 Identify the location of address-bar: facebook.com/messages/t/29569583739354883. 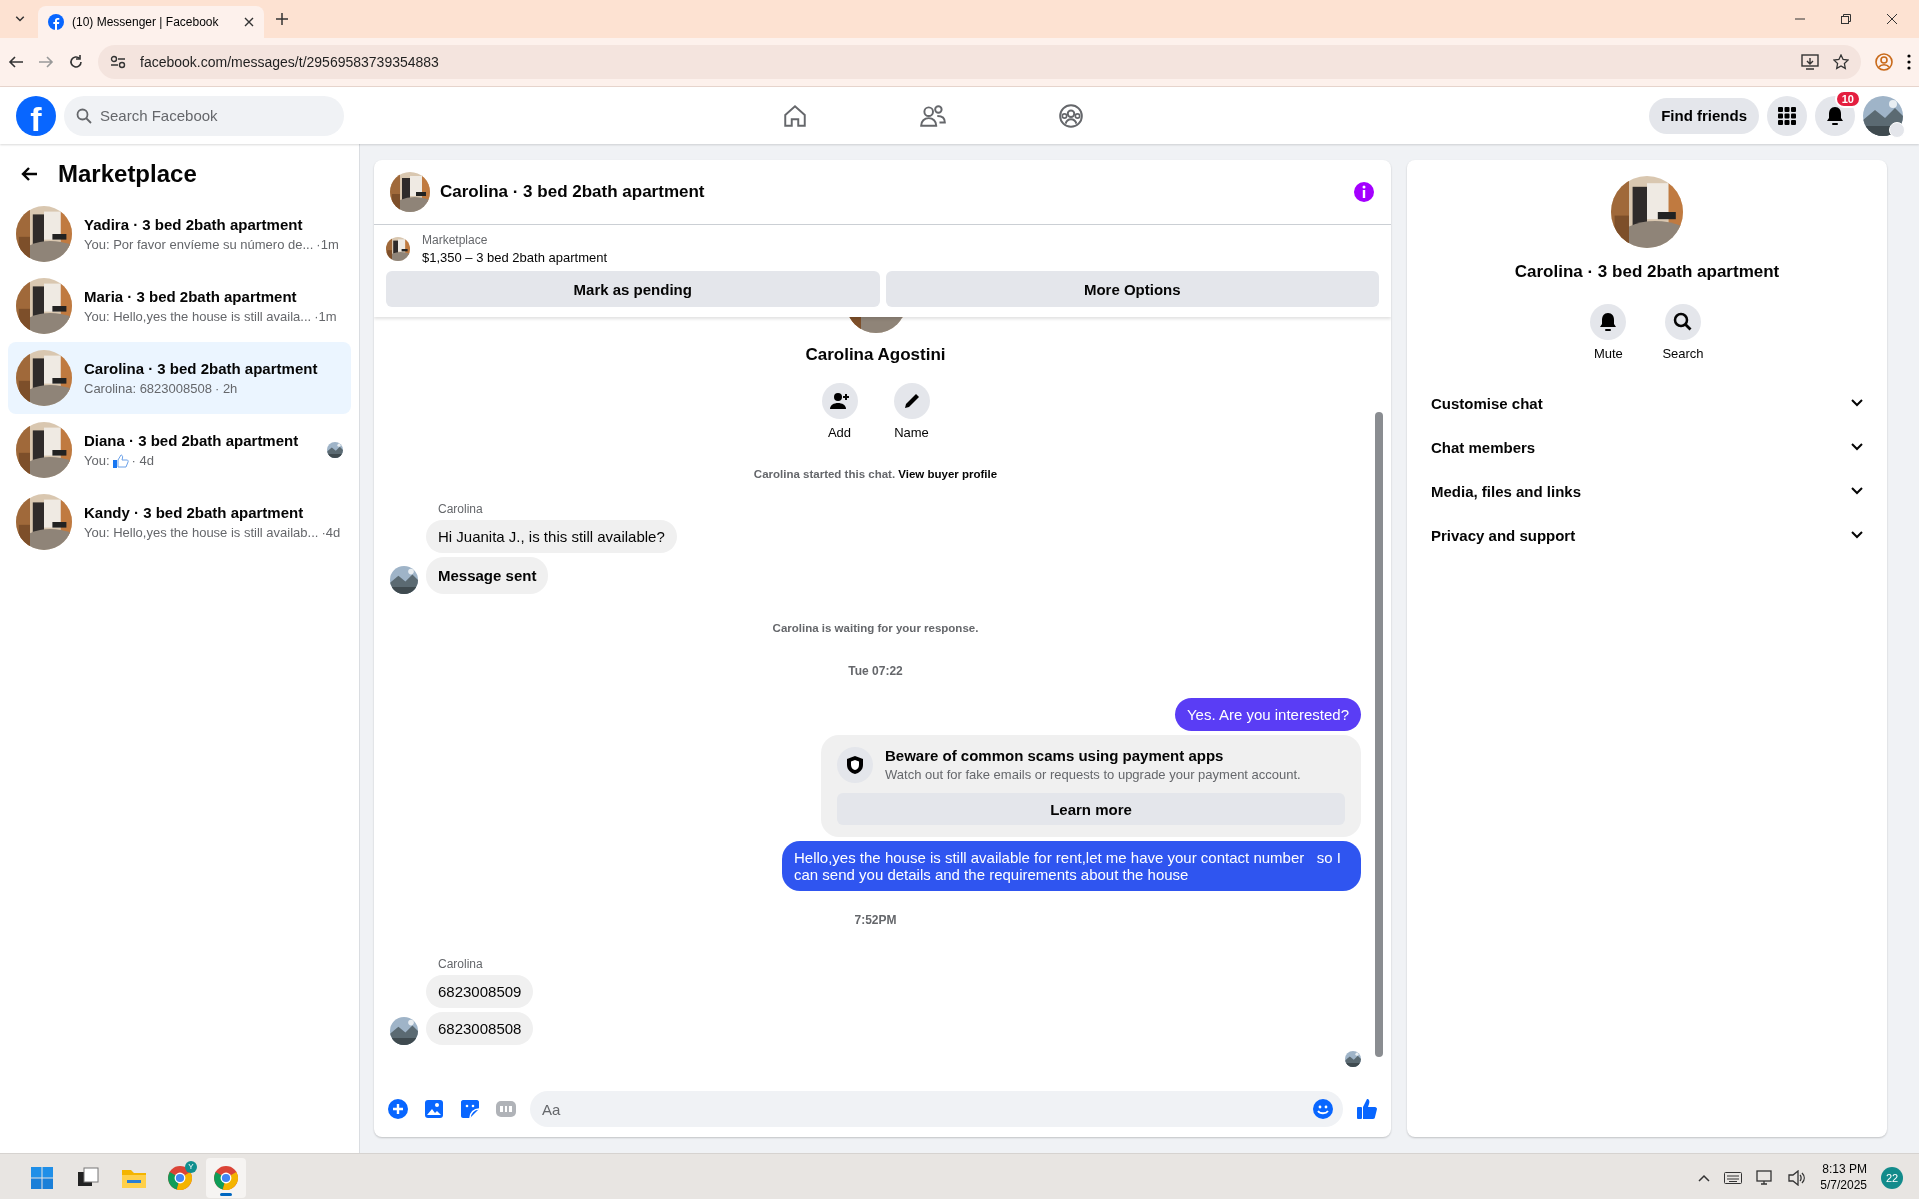
(979, 62).